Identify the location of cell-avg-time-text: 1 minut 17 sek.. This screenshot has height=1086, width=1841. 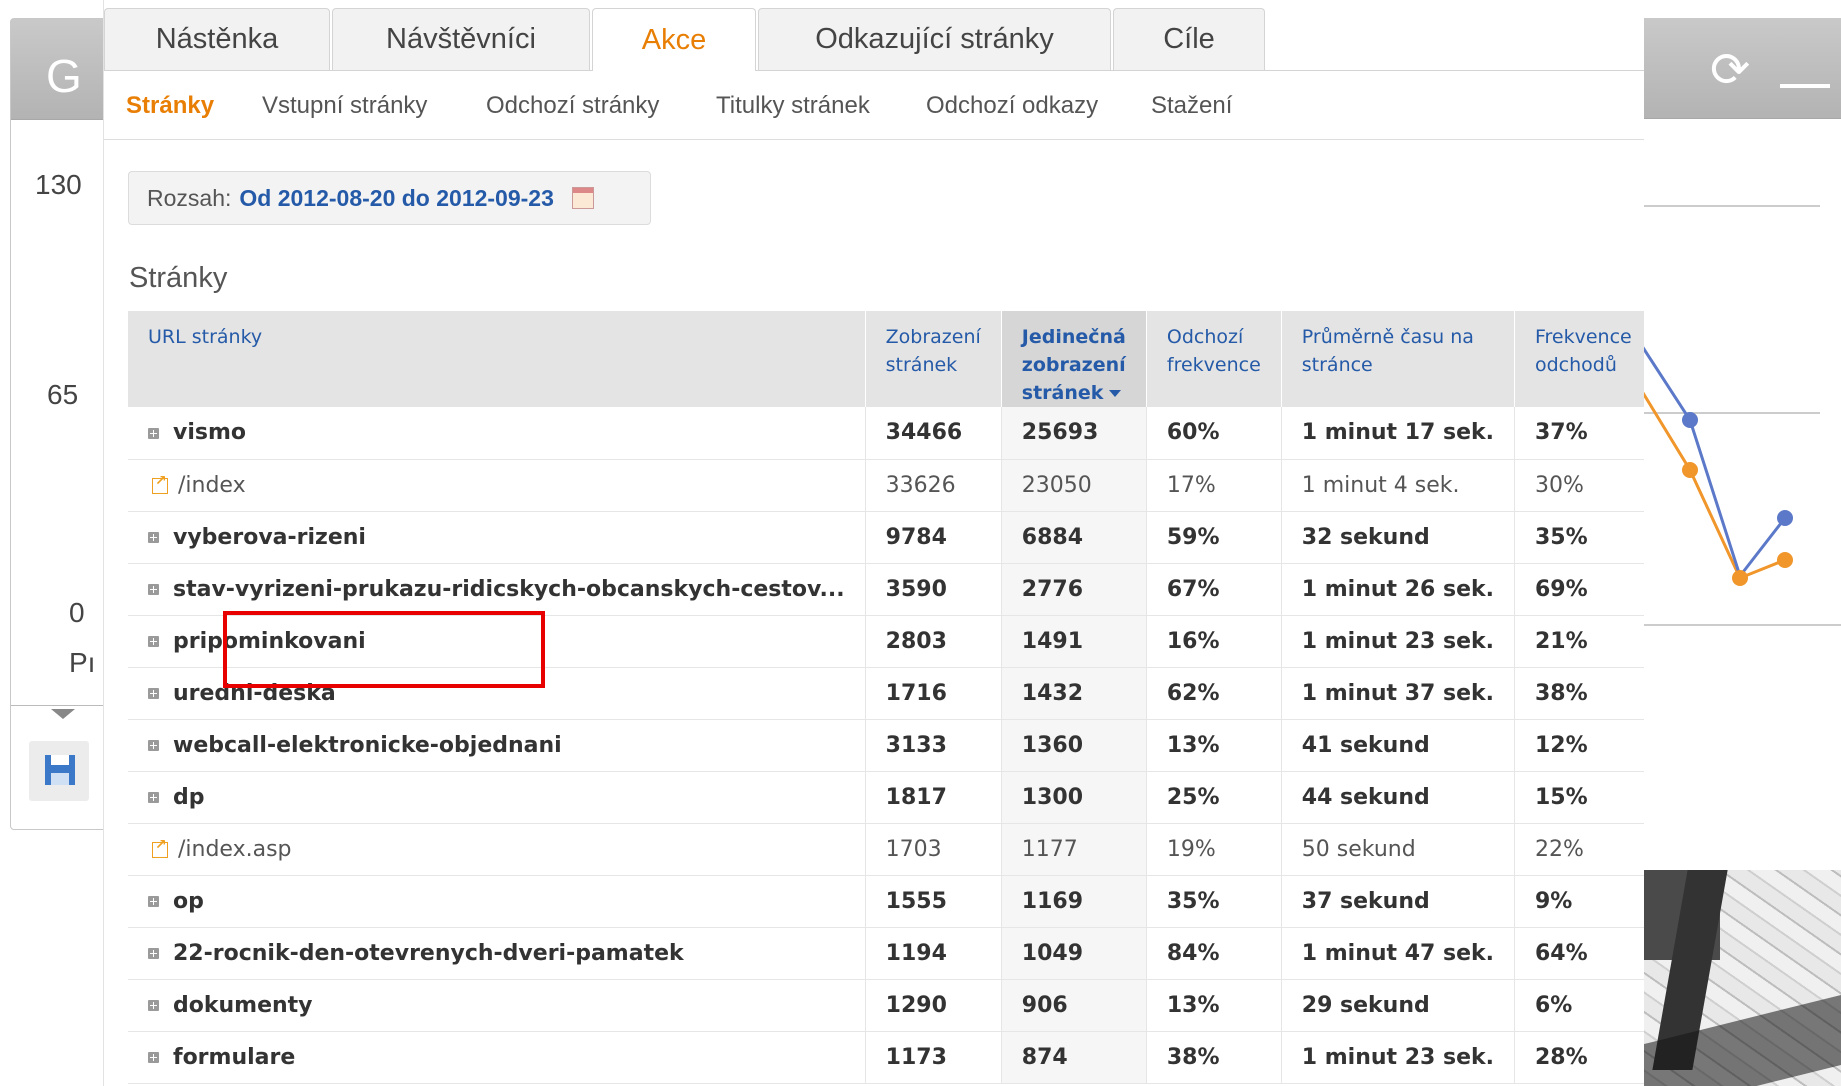
(1397, 433).